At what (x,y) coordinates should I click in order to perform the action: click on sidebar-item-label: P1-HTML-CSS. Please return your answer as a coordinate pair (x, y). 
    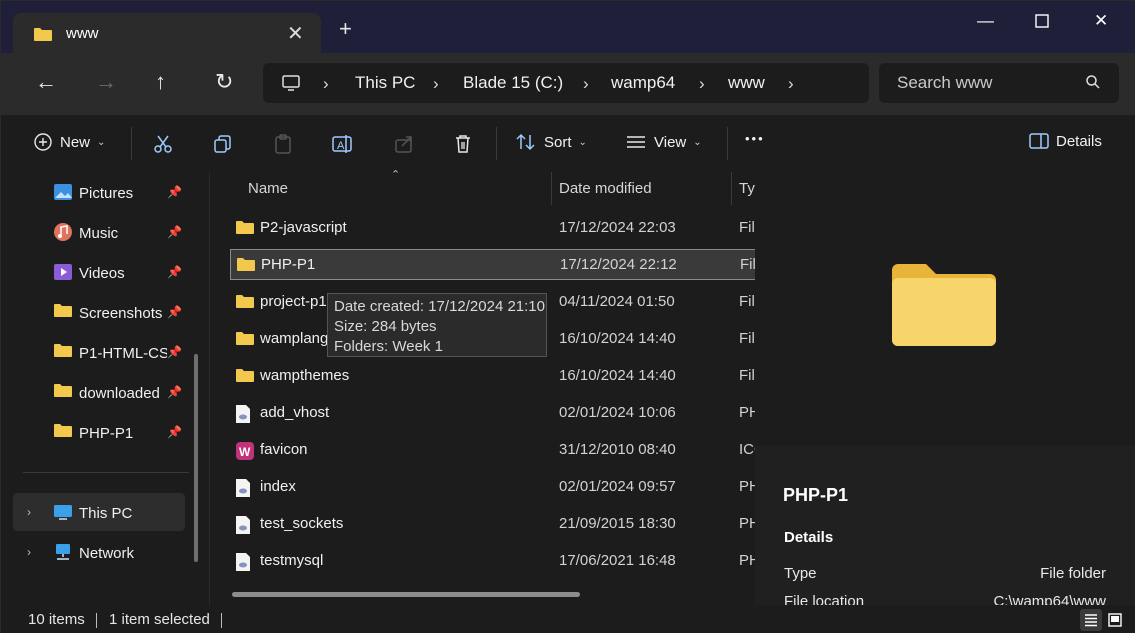
    Looking at the image, I should click on (123, 353).